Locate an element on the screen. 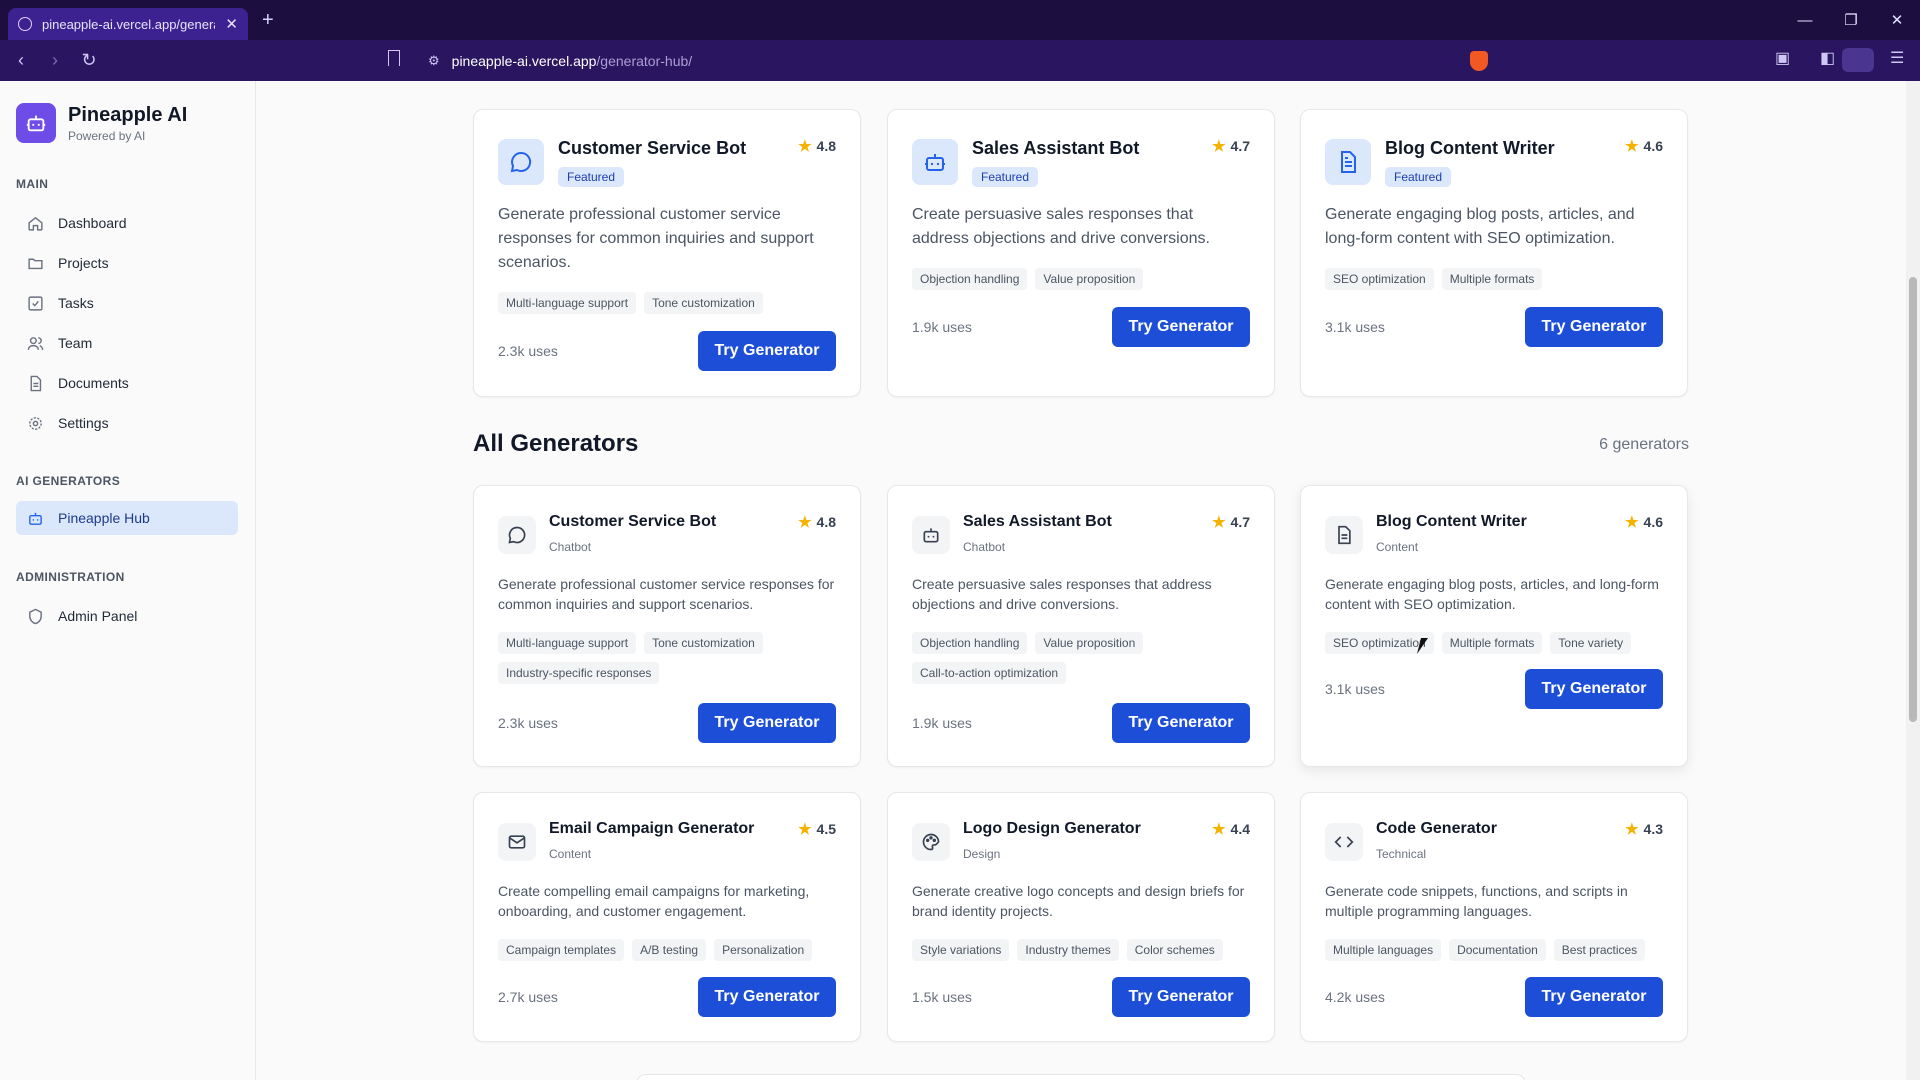 Image resolution: width=1920 pixels, height=1080 pixels. robot-logo-icon is located at coordinates (36, 123).